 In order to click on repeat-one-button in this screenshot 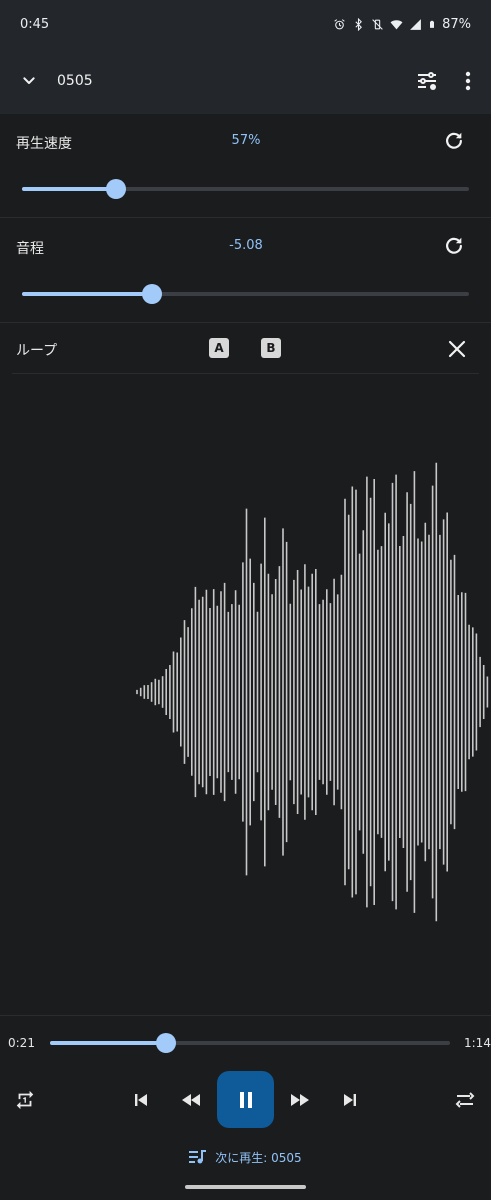, I will do `click(25, 1100)`.